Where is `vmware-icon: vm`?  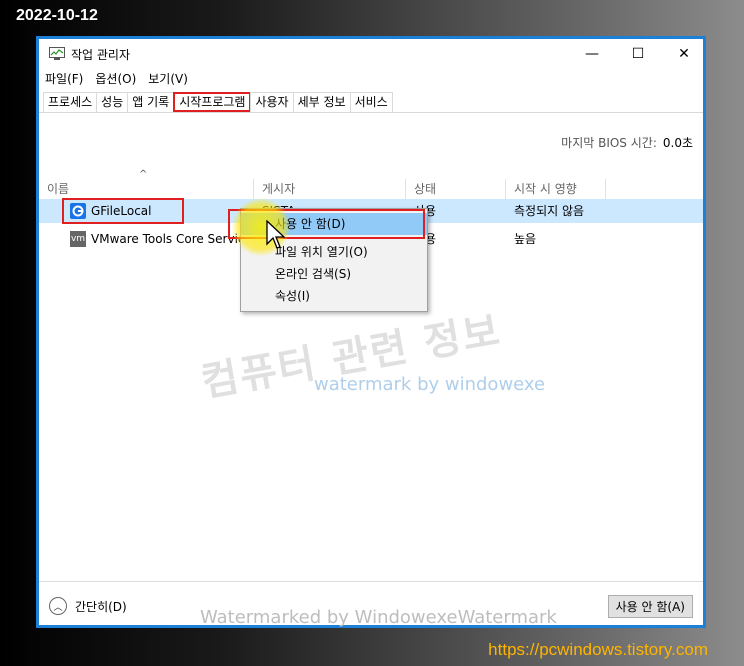
vmware-icon: vm is located at coordinates (78, 239).